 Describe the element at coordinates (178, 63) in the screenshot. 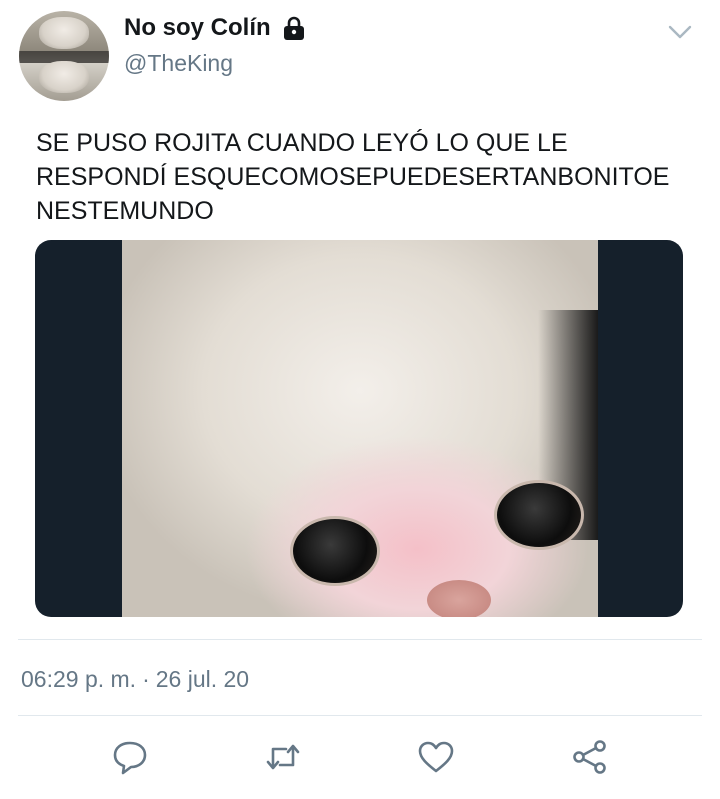

I see `author-handle: @TheKing` at that location.